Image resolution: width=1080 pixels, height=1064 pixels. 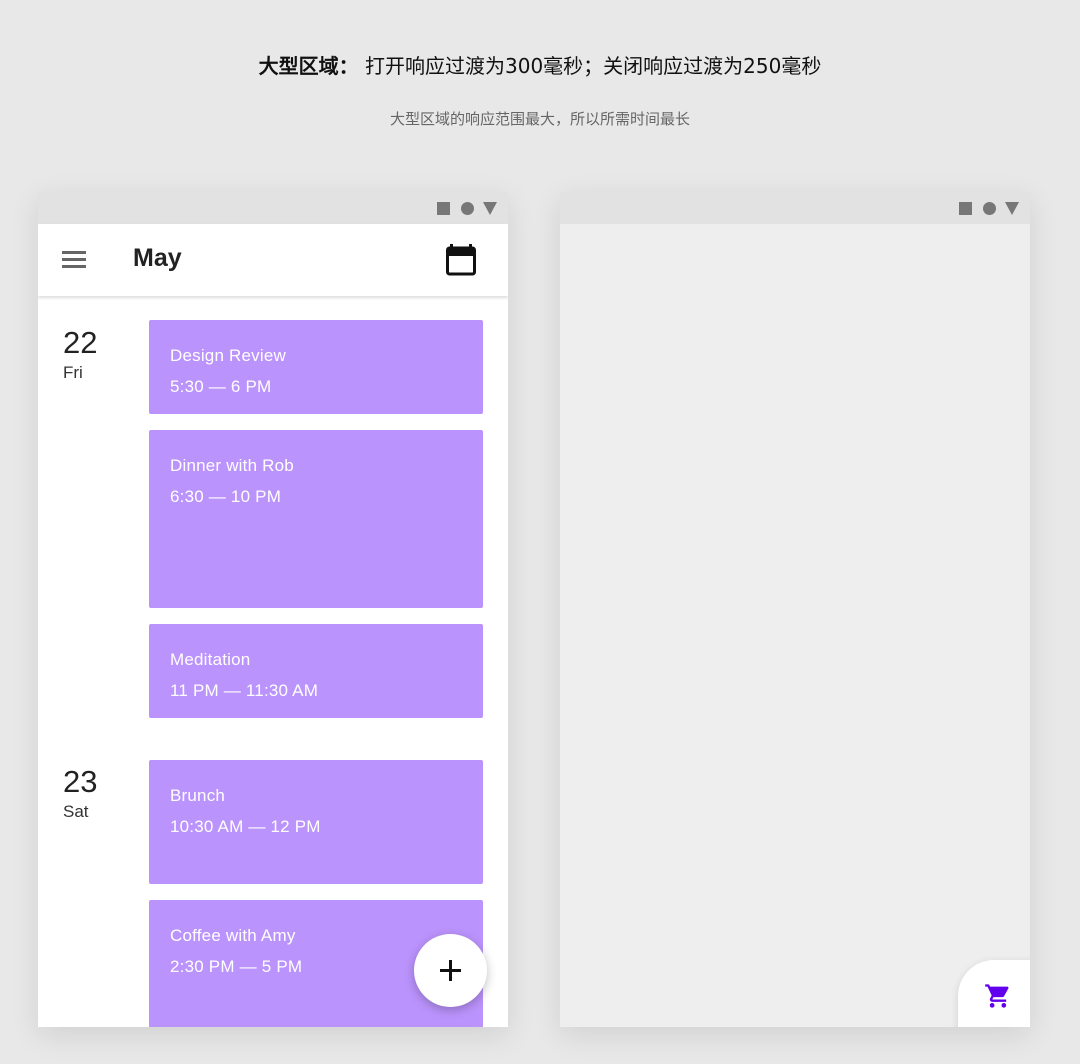 I want to click on event-title: Brunch, so click(x=198, y=795).